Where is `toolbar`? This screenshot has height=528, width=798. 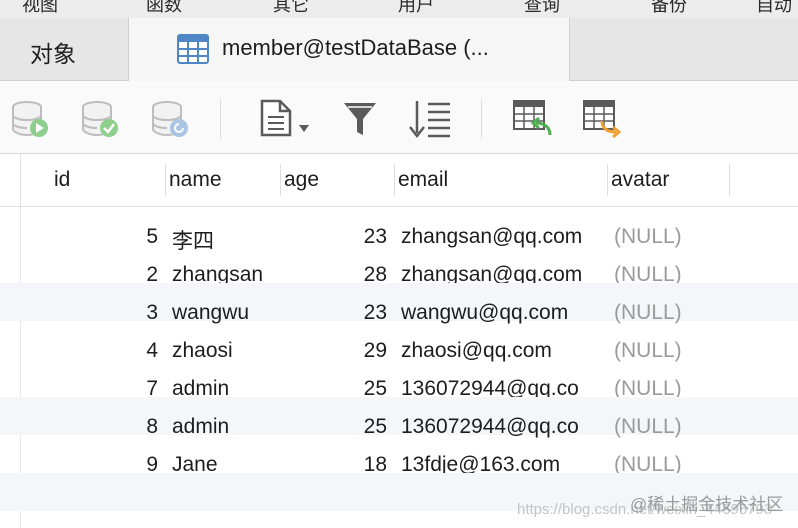
toolbar is located at coordinates (399, 117).